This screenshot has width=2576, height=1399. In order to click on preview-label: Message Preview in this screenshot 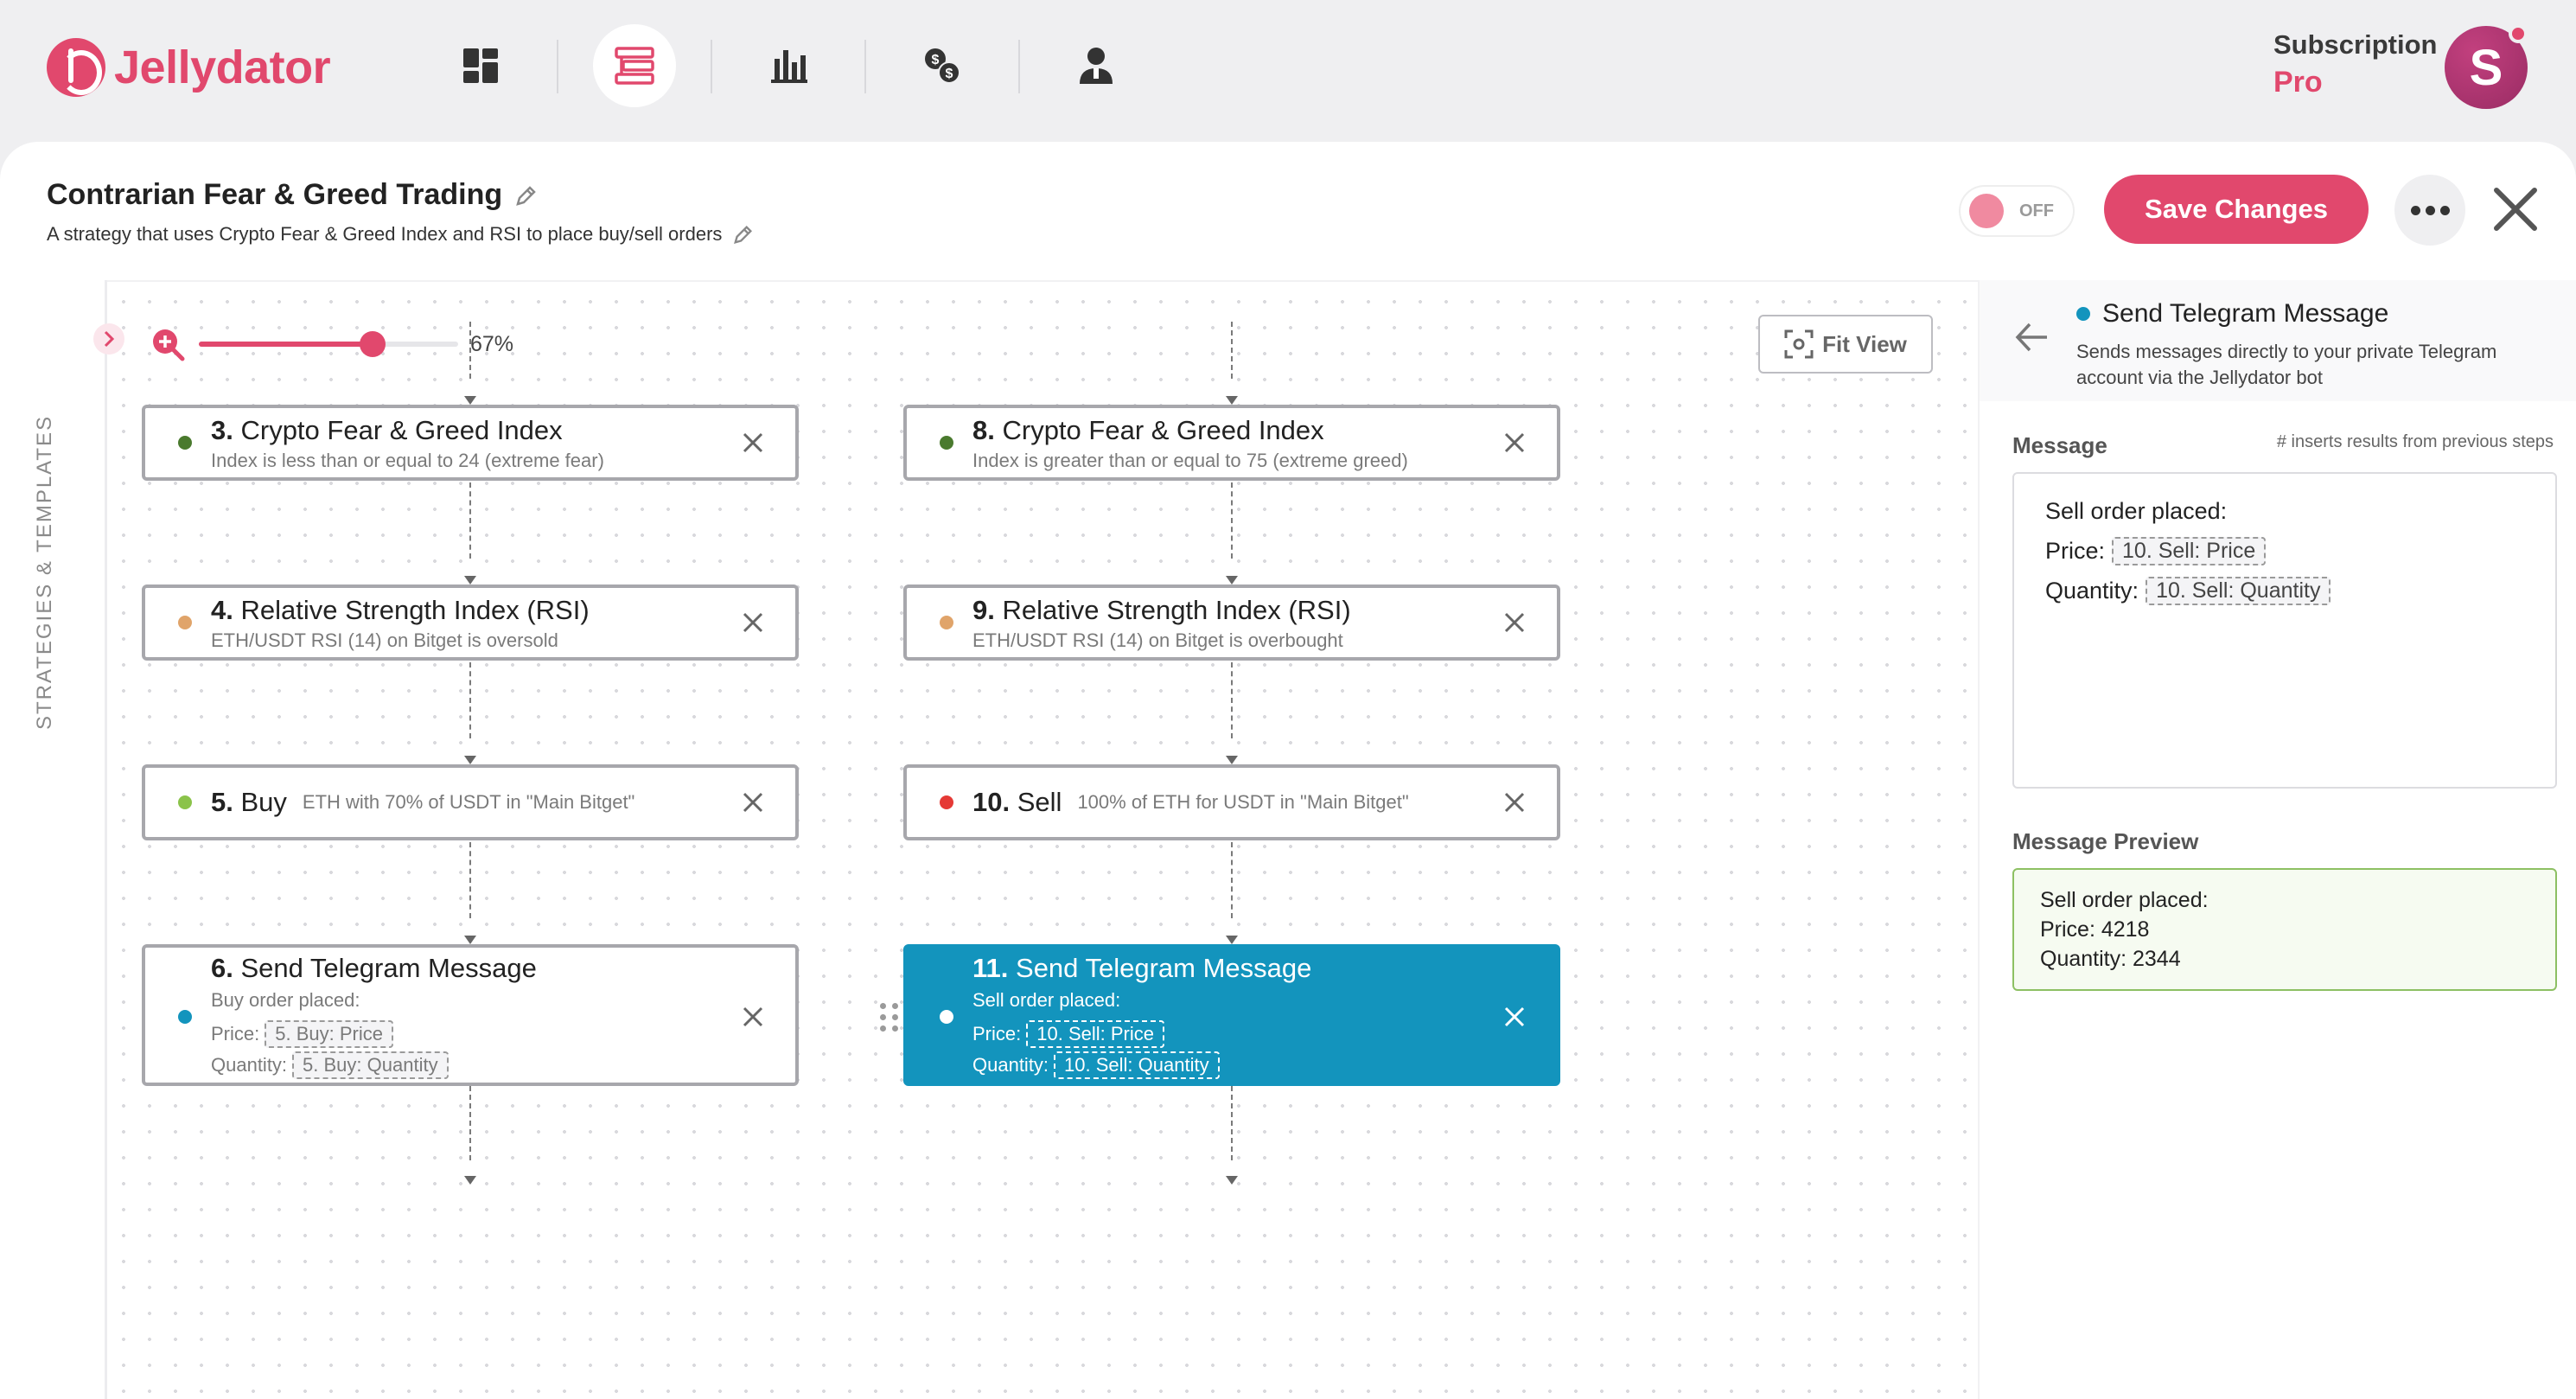, I will do `click(2105, 841)`.